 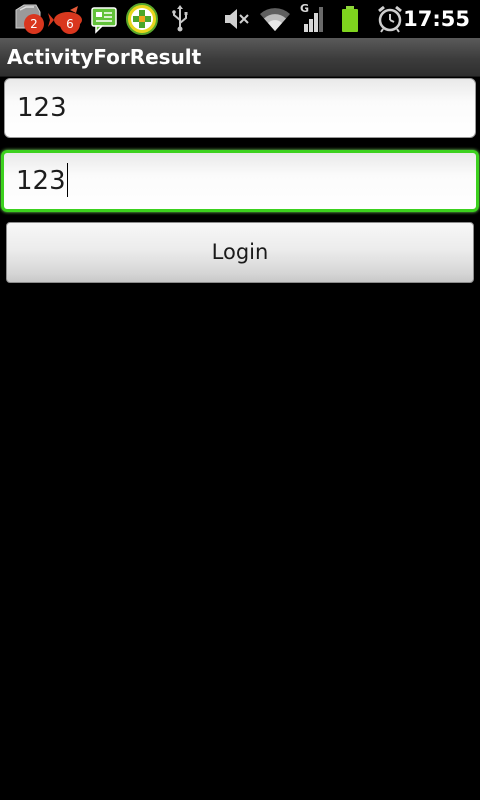 What do you see at coordinates (240, 57) in the screenshot?
I see `title-bar: ActivityForResult` at bounding box center [240, 57].